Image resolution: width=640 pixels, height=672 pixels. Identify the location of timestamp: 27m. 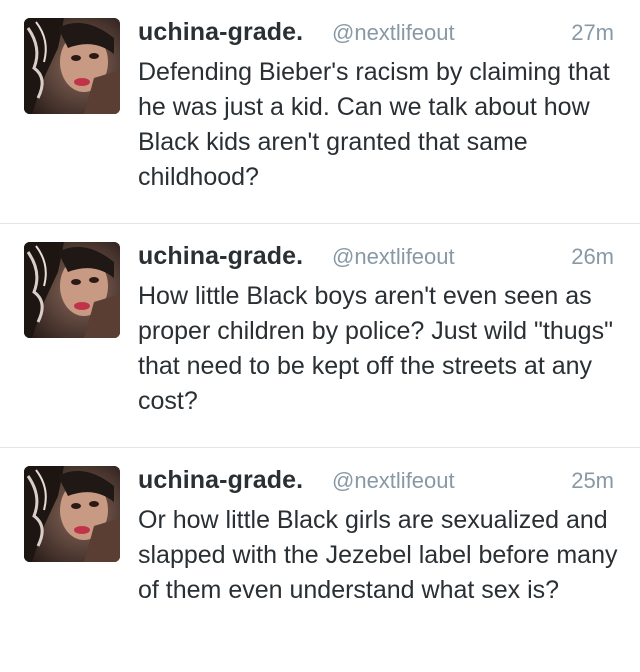
(592, 33).